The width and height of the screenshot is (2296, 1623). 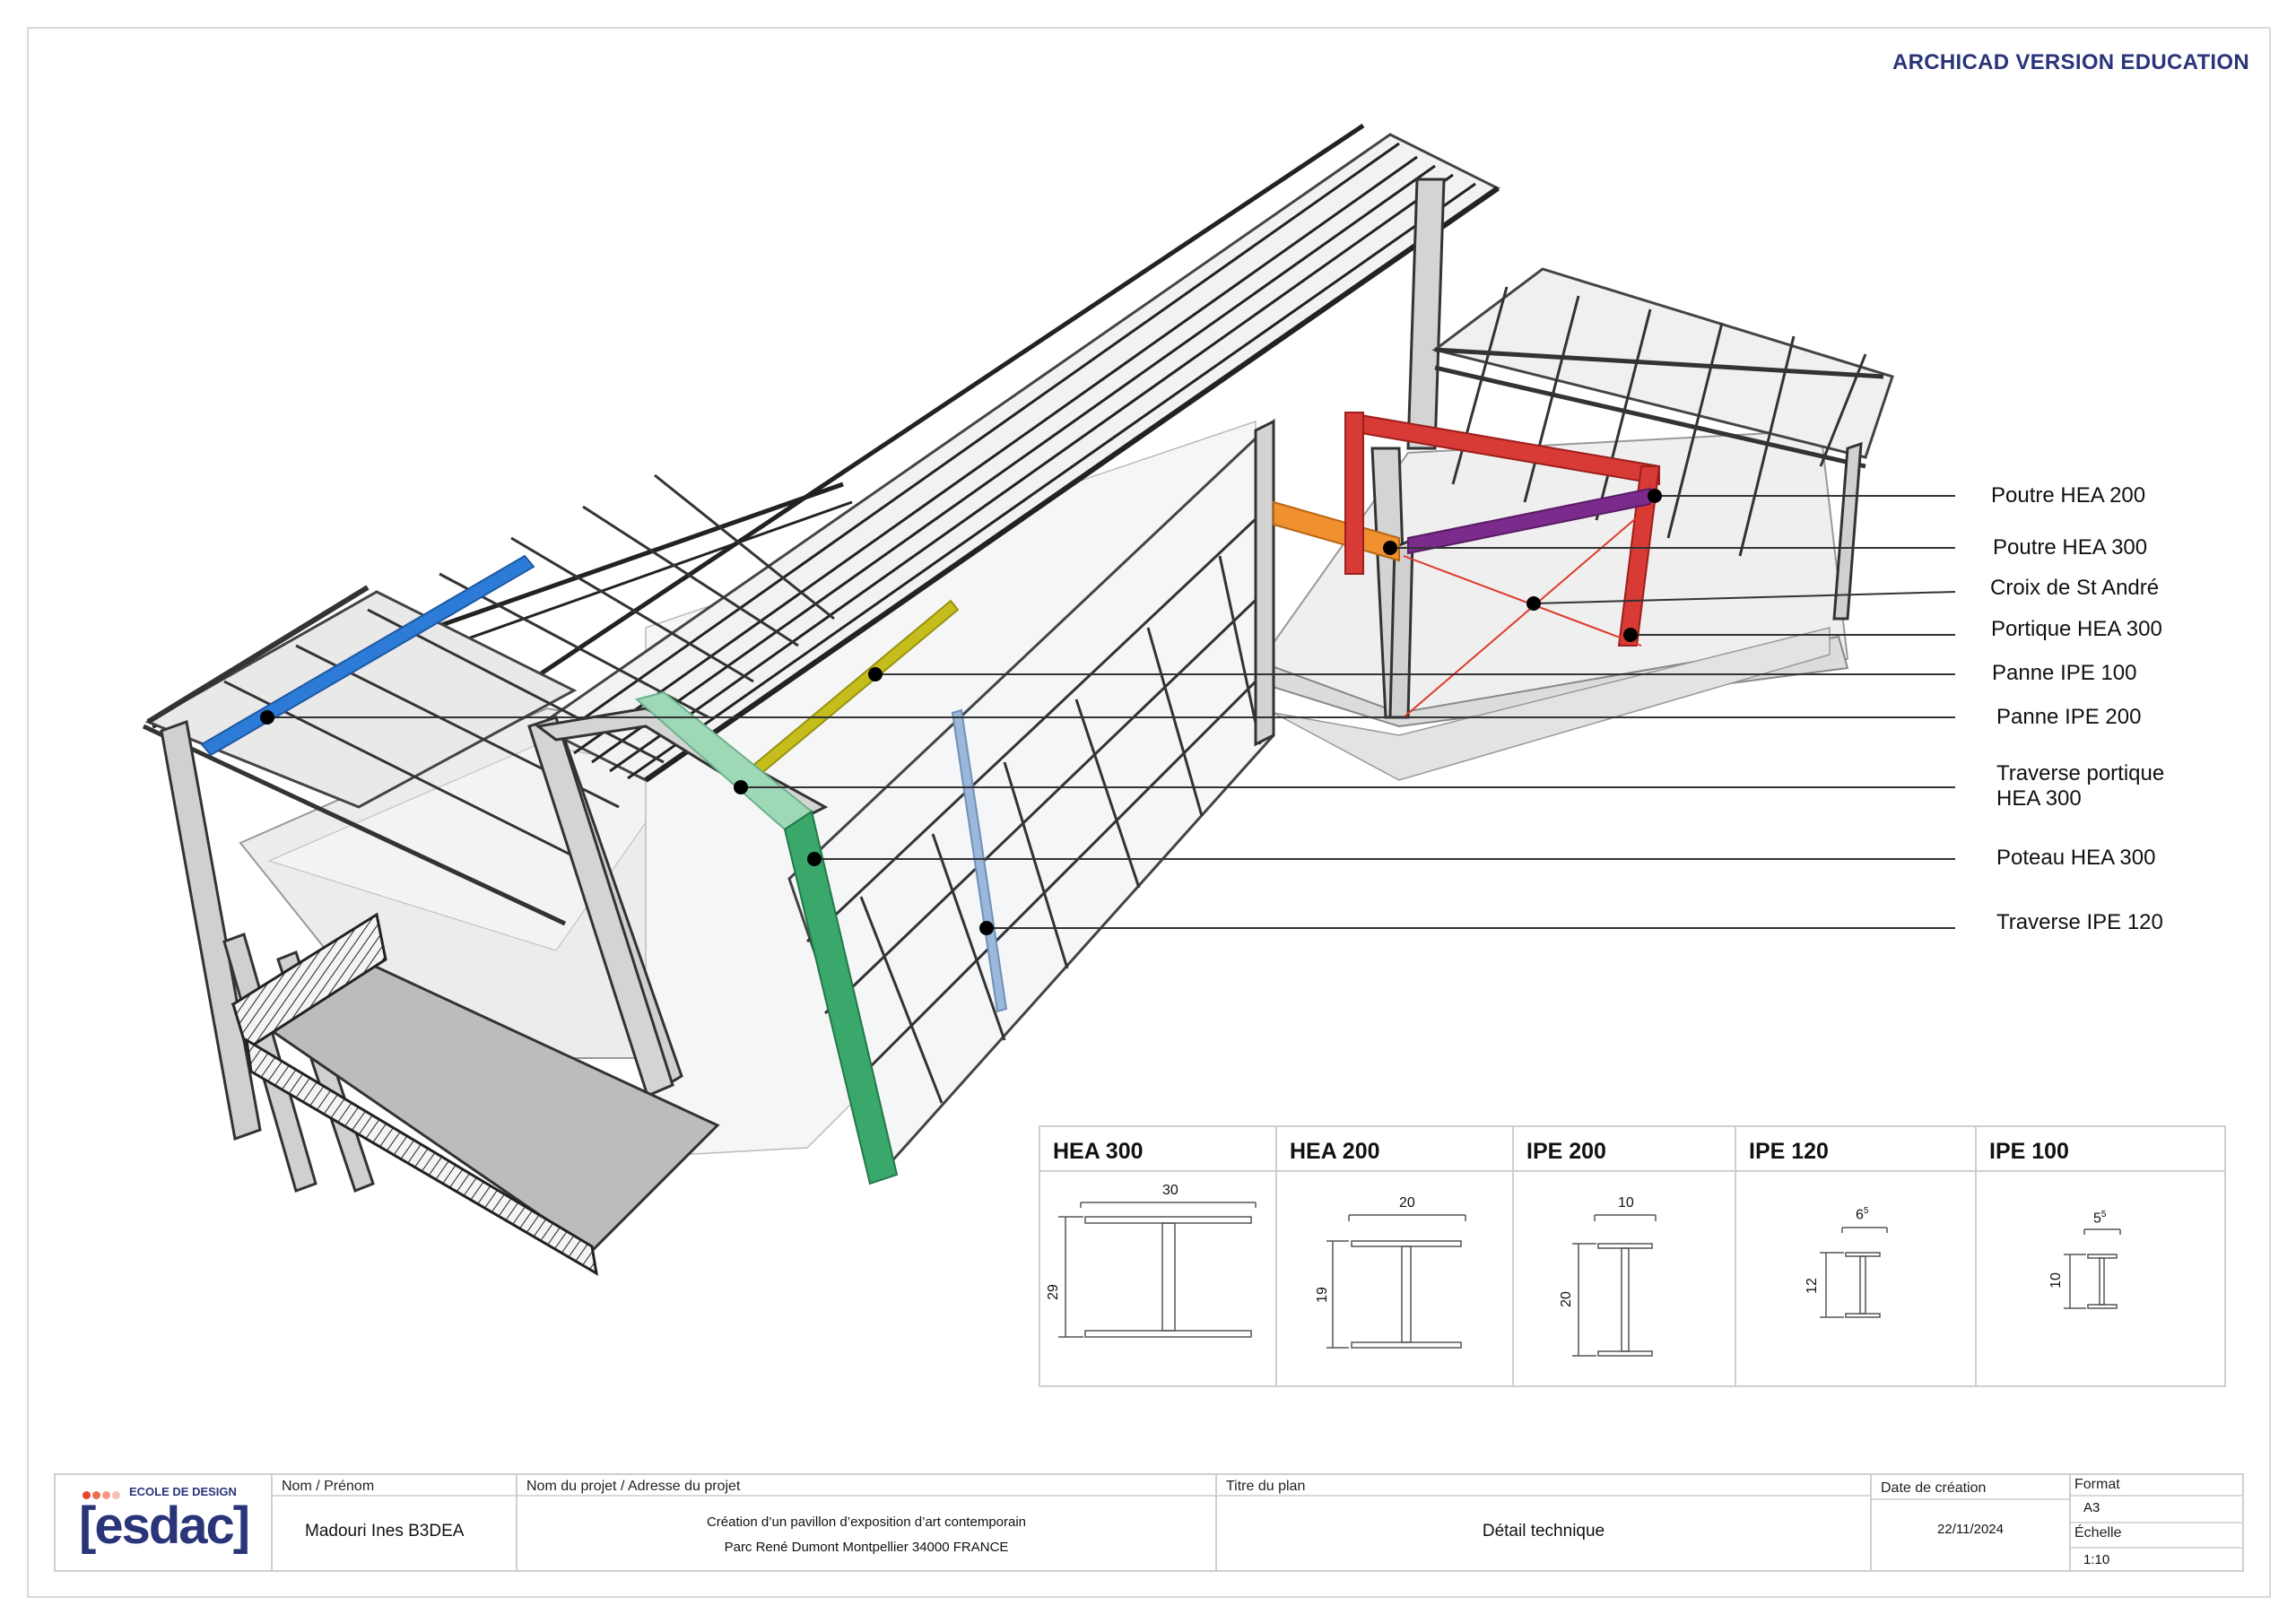 I want to click on callout-poutre-hea-200: Poutre HEA 200, so click(x=2068, y=496).